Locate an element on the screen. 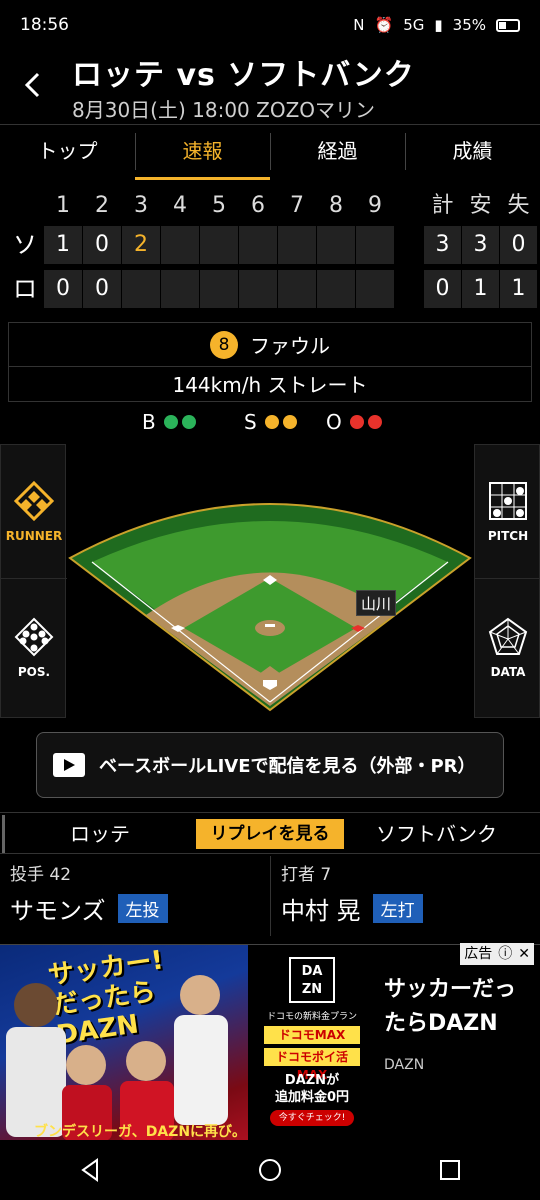 The height and width of the screenshot is (1200, 540). dazn-logo-bottom: ZN is located at coordinates (312, 989).